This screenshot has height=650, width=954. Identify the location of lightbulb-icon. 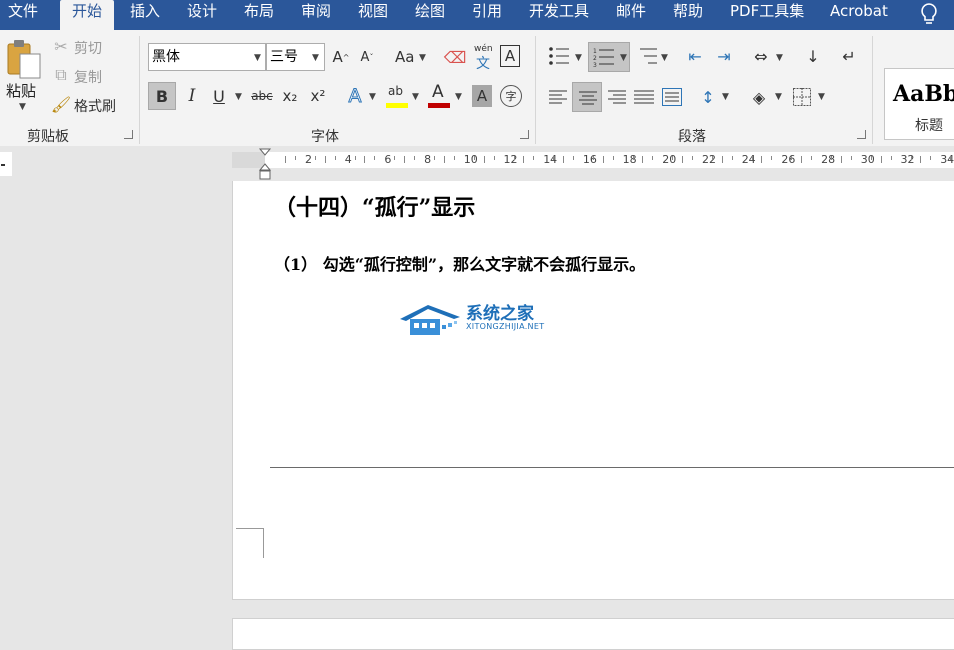
(929, 14).